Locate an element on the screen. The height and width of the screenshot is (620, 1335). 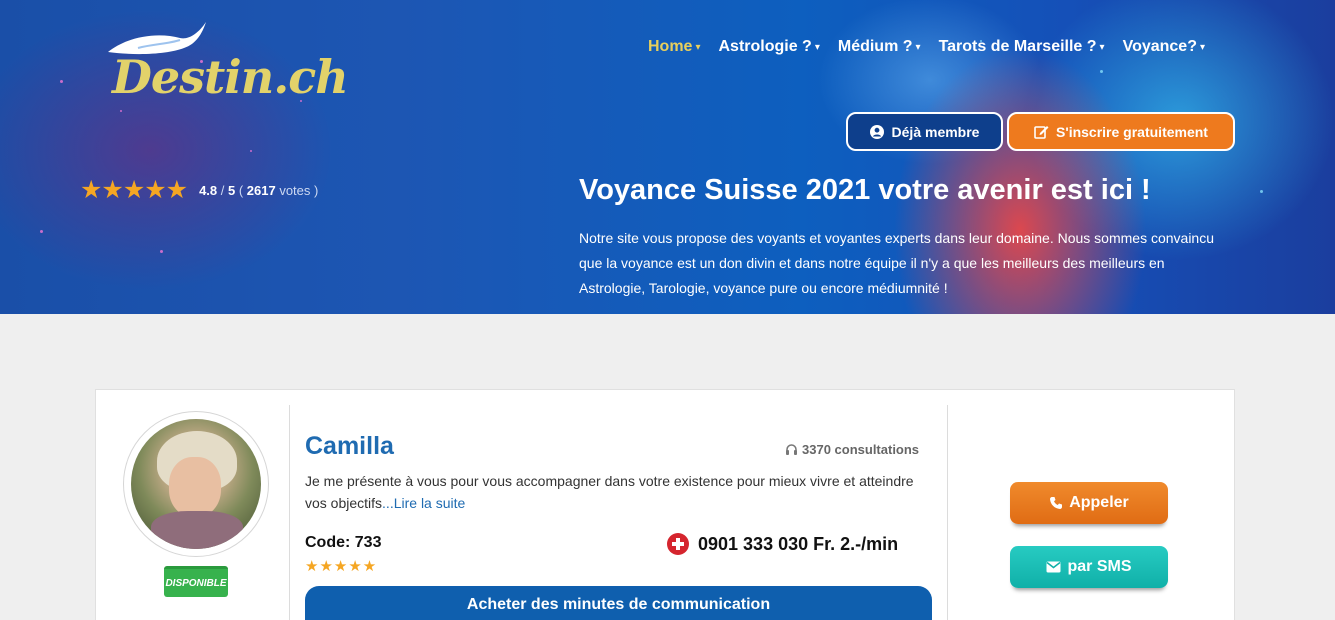
avatar-frame is located at coordinates (196, 484).